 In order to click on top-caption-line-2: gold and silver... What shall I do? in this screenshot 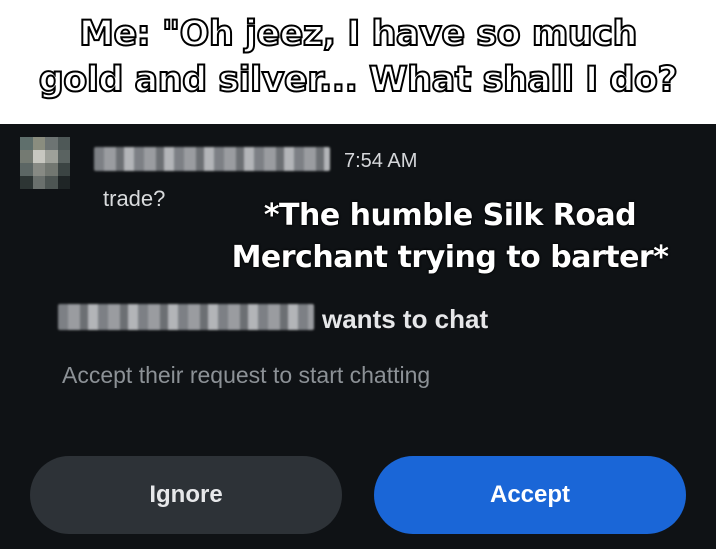, I will do `click(358, 80)`.